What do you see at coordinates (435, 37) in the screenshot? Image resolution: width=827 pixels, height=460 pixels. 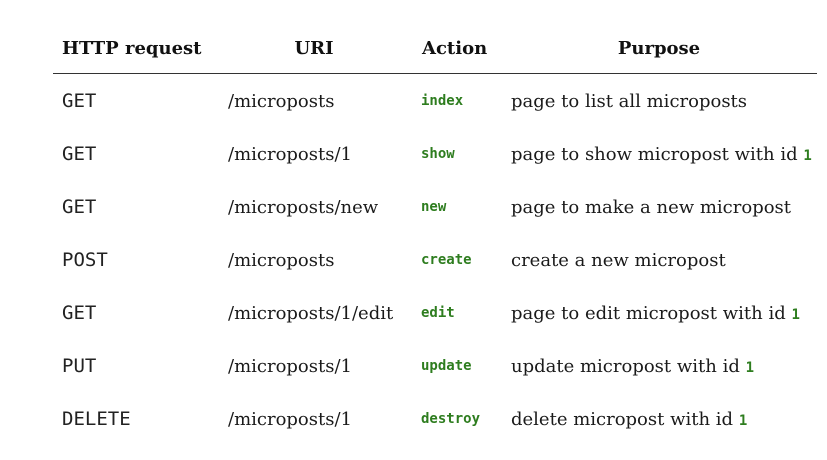 I see `table-header: HTTP request URI Action Purpose` at bounding box center [435, 37].